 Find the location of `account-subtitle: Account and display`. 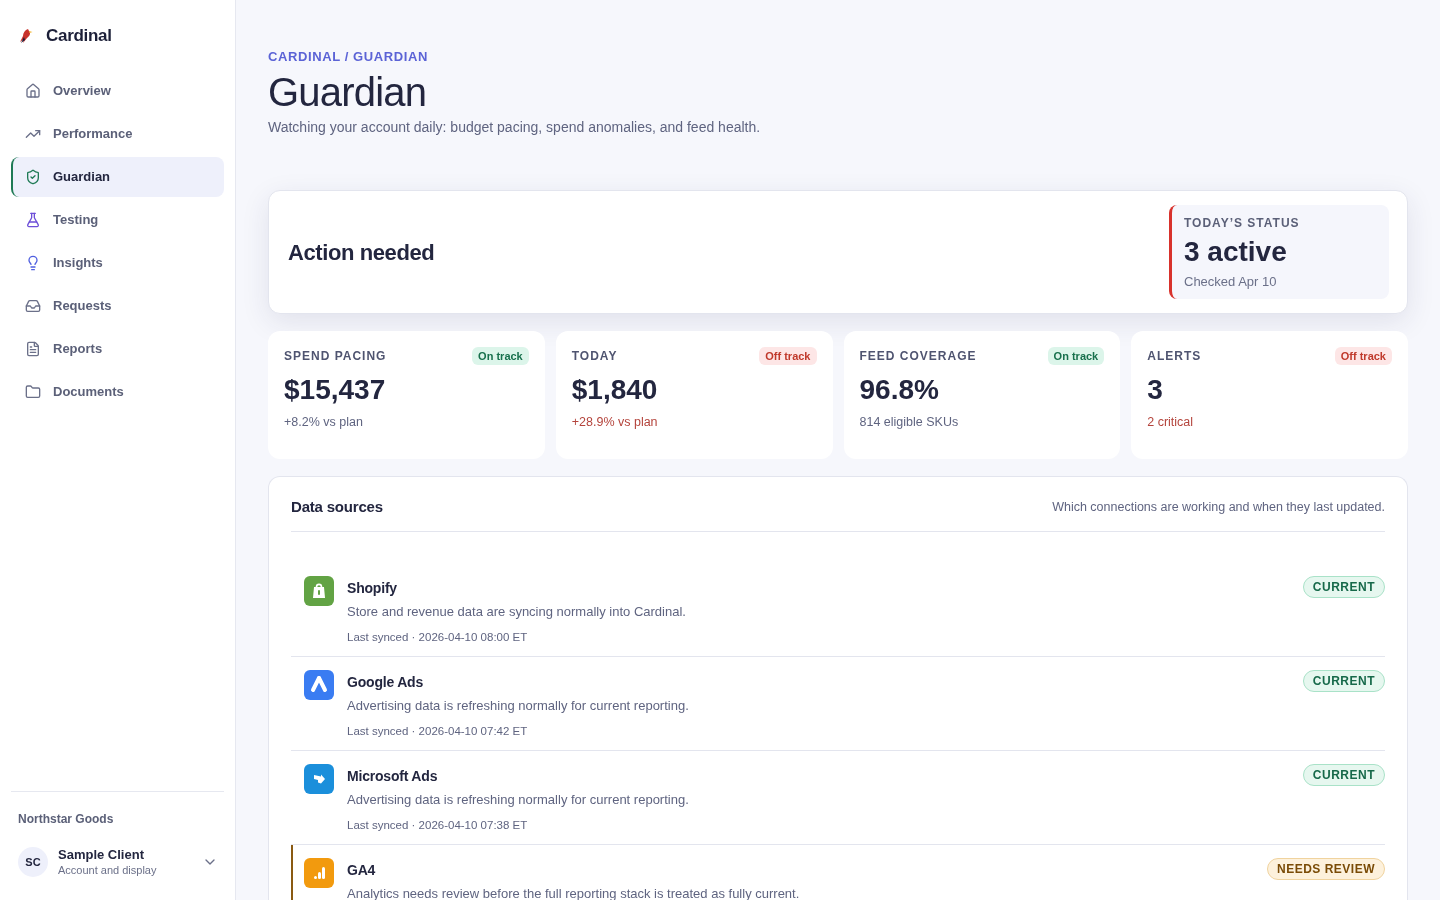

account-subtitle: Account and display is located at coordinates (108, 870).